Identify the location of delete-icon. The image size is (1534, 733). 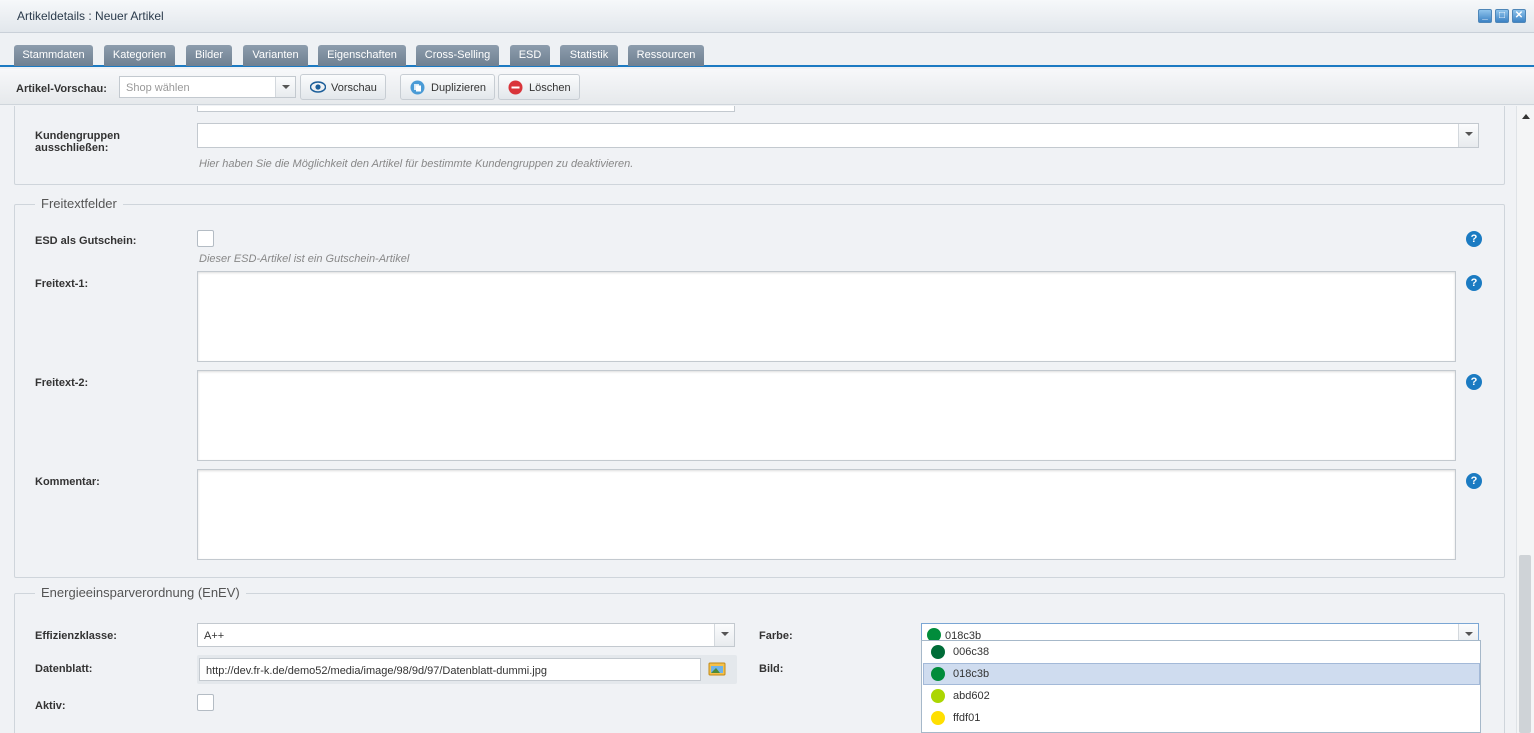
(515, 87).